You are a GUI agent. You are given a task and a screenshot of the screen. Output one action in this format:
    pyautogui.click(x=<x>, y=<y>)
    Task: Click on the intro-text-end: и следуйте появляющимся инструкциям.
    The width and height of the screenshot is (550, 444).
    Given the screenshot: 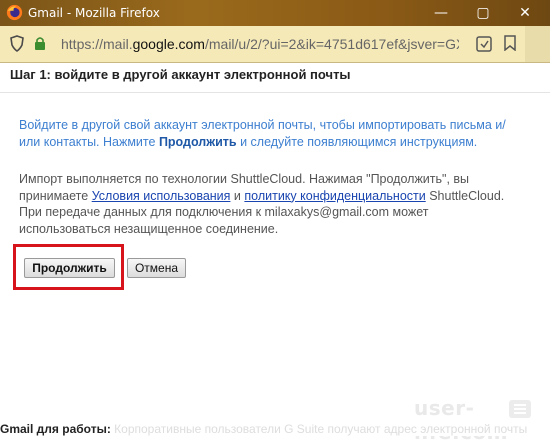 What is the action you would take?
    pyautogui.click(x=357, y=142)
    